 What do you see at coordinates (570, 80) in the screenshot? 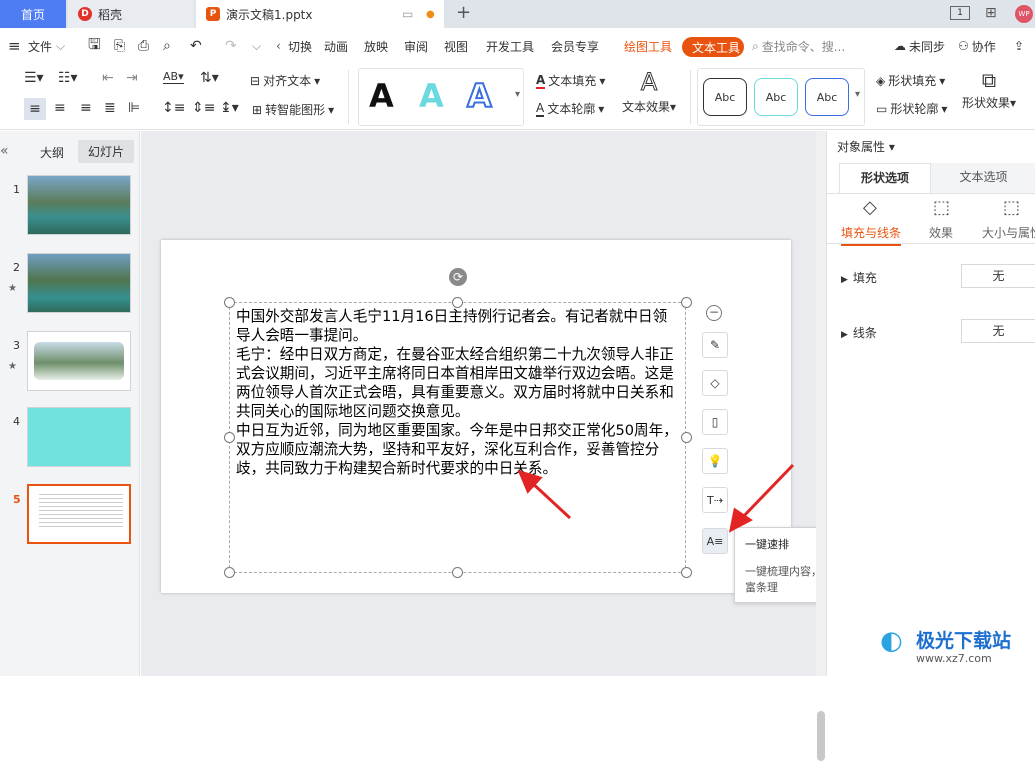
I see `text-fill-button: A 文本填充 ▾` at bounding box center [570, 80].